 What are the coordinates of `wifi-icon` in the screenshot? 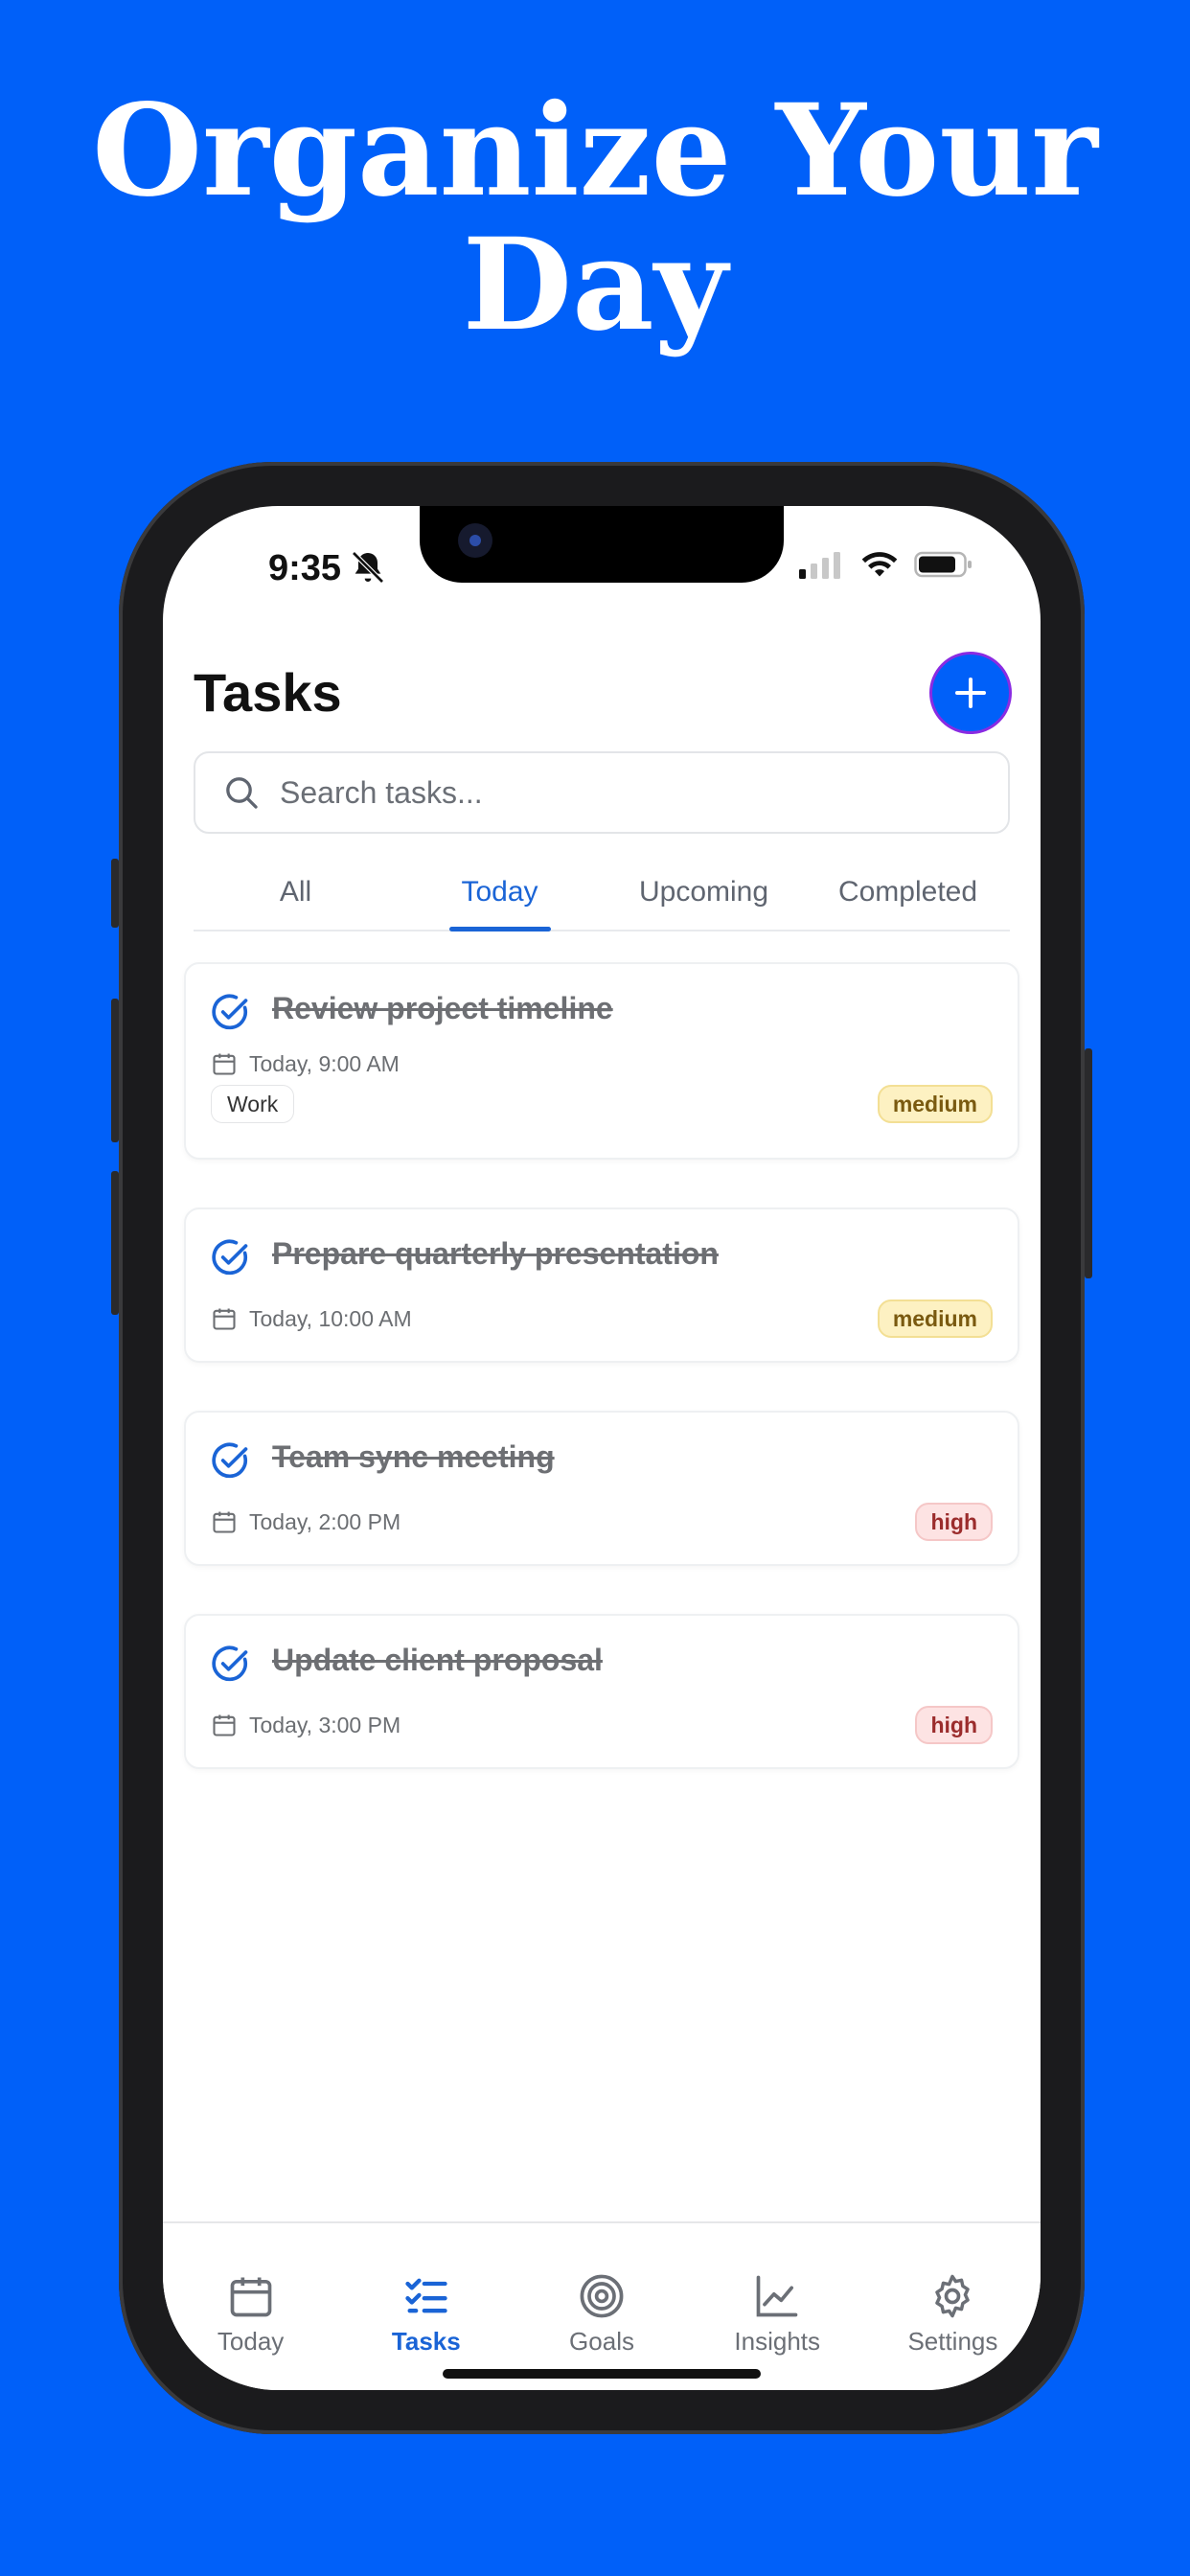 It's located at (880, 564).